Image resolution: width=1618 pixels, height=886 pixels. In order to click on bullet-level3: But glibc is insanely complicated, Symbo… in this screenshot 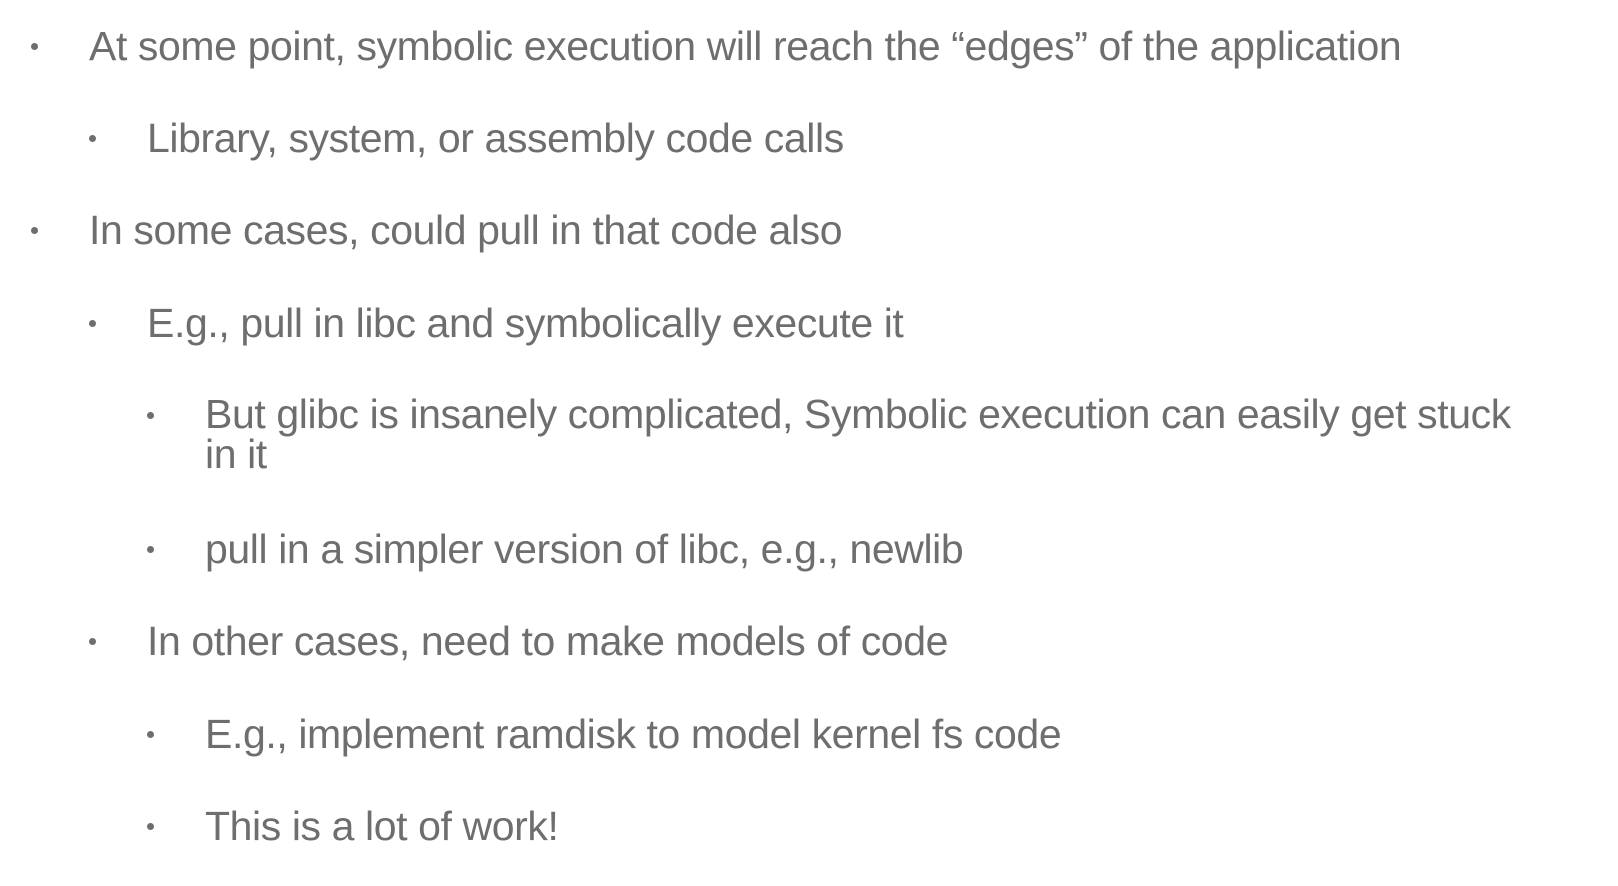, I will do `click(841, 434)`.